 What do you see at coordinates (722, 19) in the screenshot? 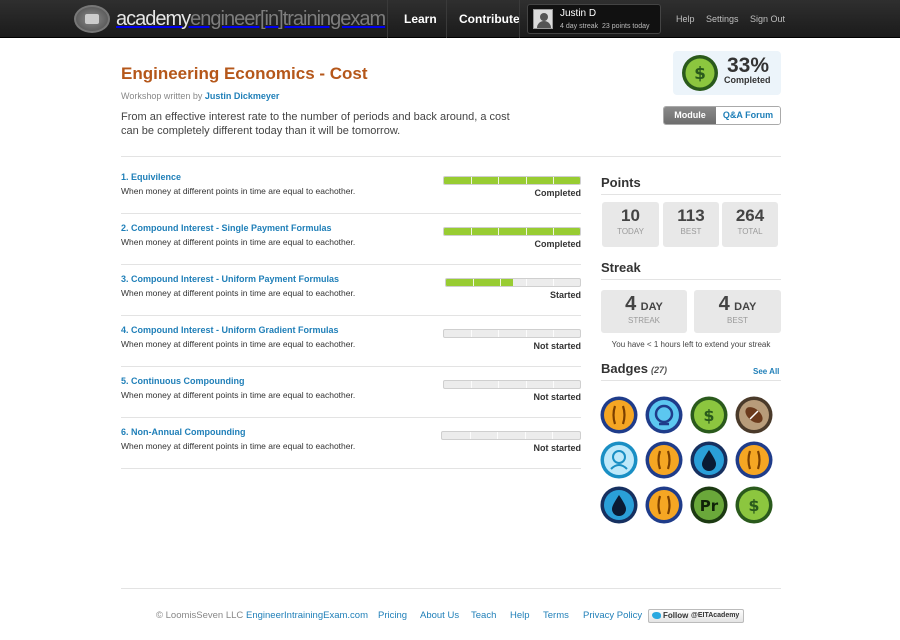
I see `settings-link: Settings` at bounding box center [722, 19].